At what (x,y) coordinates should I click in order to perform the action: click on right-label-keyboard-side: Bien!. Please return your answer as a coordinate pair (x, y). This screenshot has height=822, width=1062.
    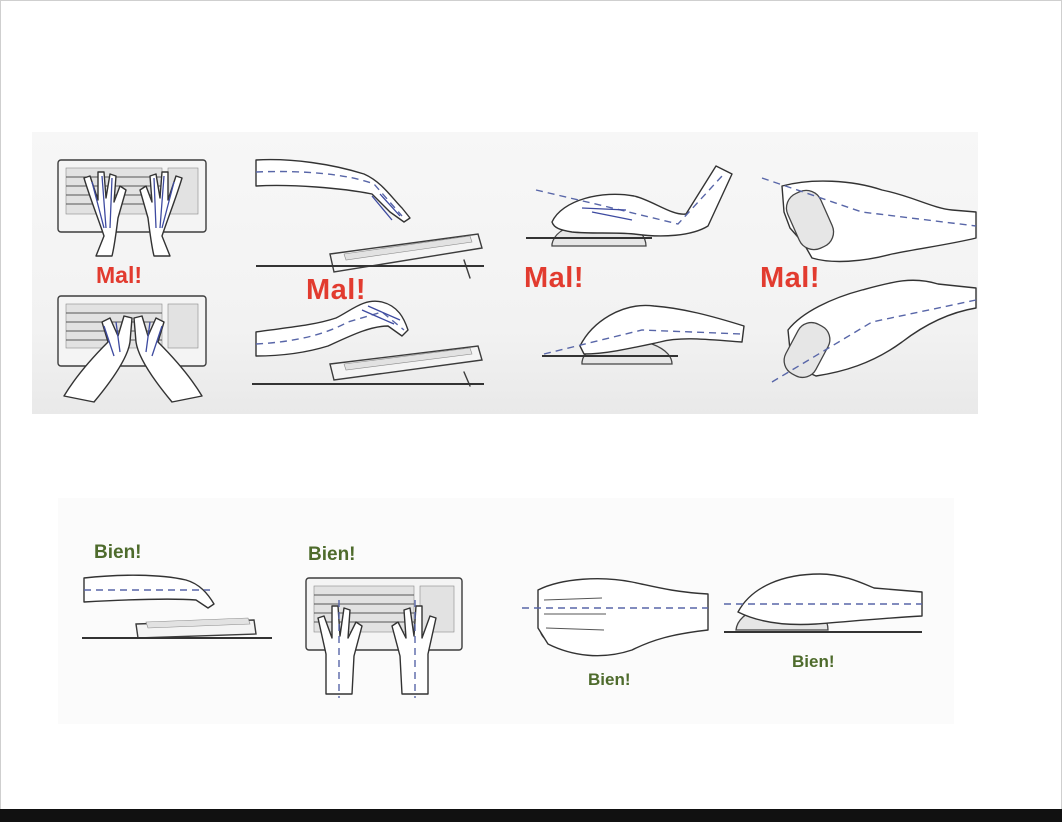
    Looking at the image, I should click on (118, 552).